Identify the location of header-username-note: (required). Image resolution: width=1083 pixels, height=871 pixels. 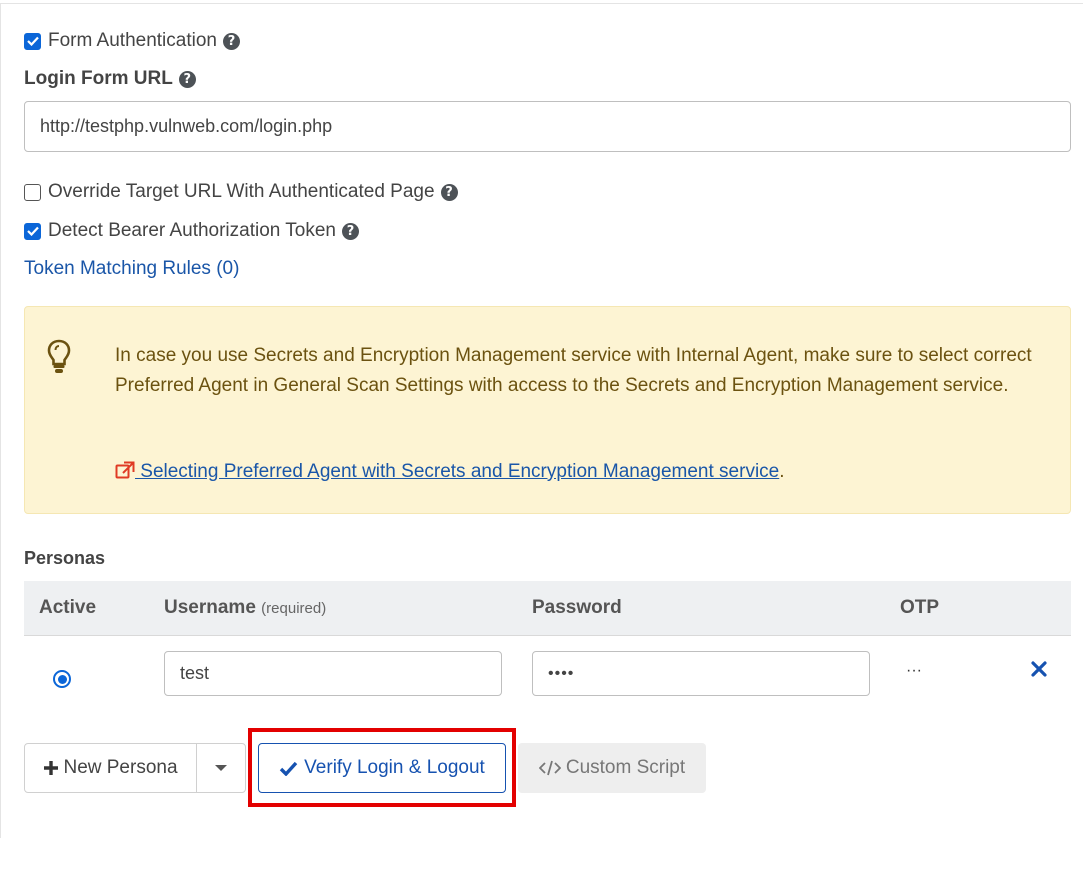
(294, 608).